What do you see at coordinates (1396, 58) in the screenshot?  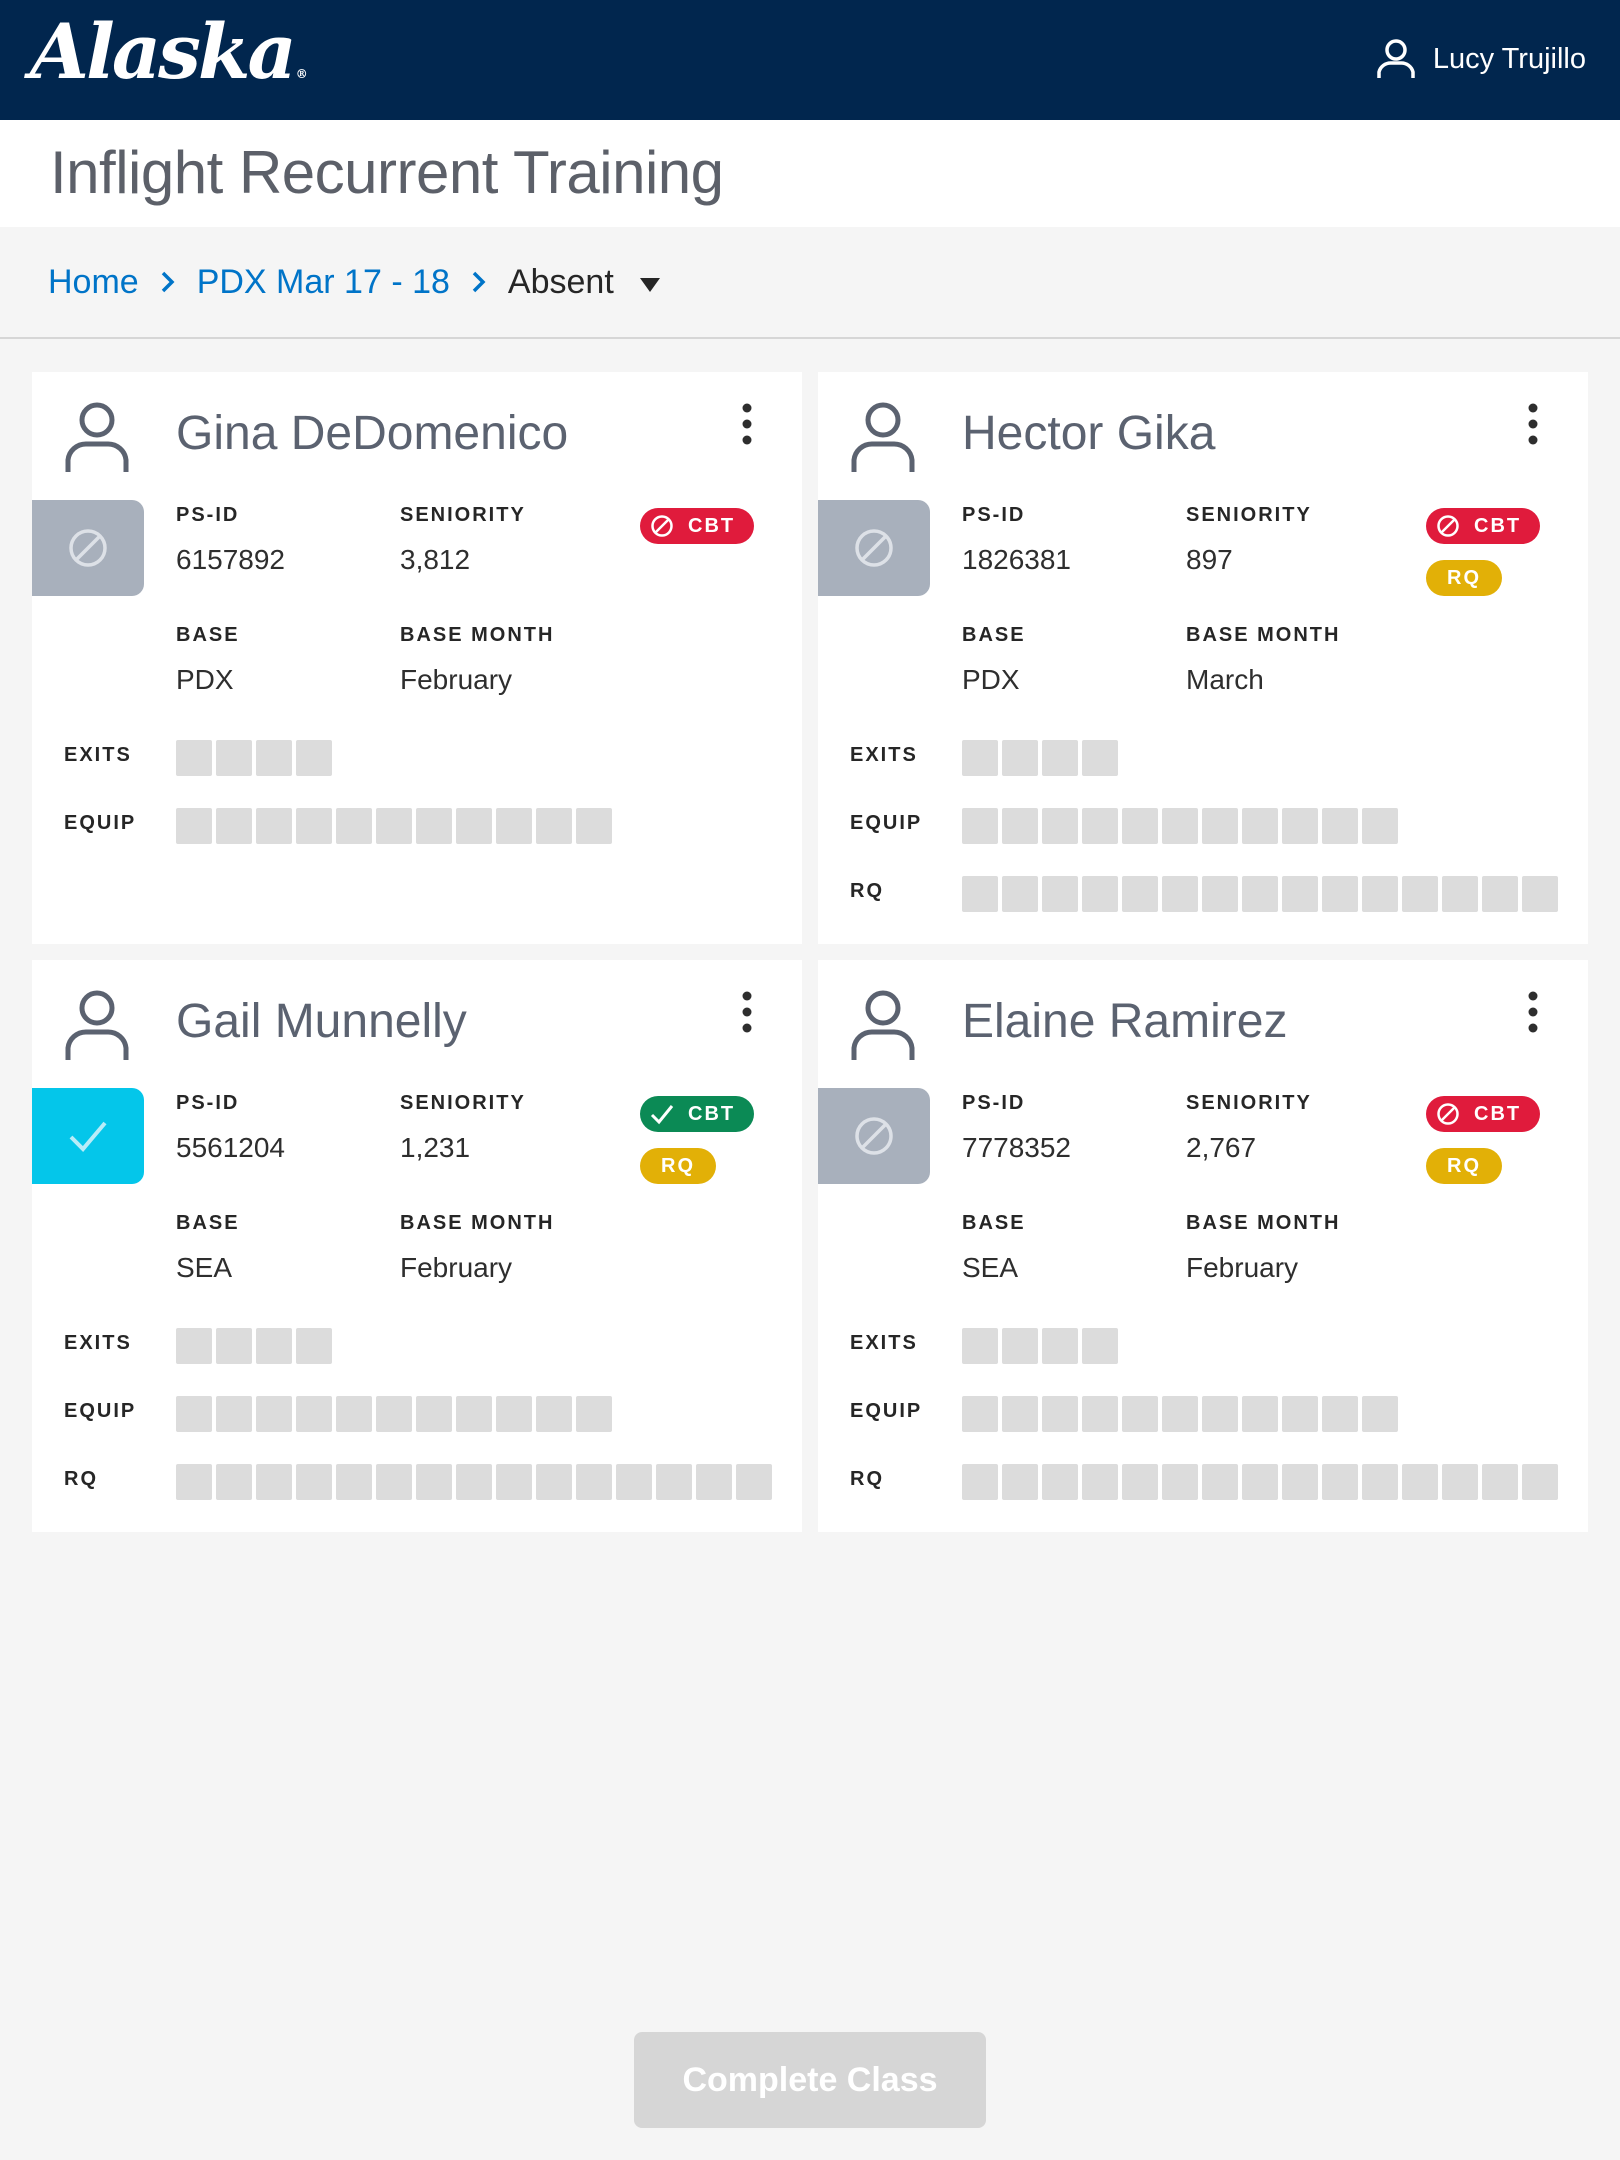 I see `user-icon` at bounding box center [1396, 58].